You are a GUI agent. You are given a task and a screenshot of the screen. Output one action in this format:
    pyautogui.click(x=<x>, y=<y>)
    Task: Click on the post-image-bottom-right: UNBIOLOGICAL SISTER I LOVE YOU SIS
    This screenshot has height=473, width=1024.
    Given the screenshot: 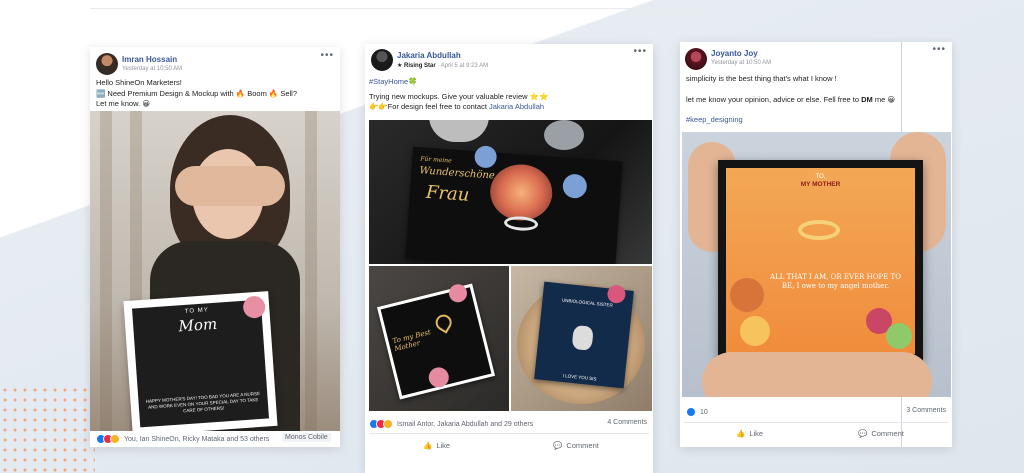 What is the action you would take?
    pyautogui.click(x=581, y=338)
    